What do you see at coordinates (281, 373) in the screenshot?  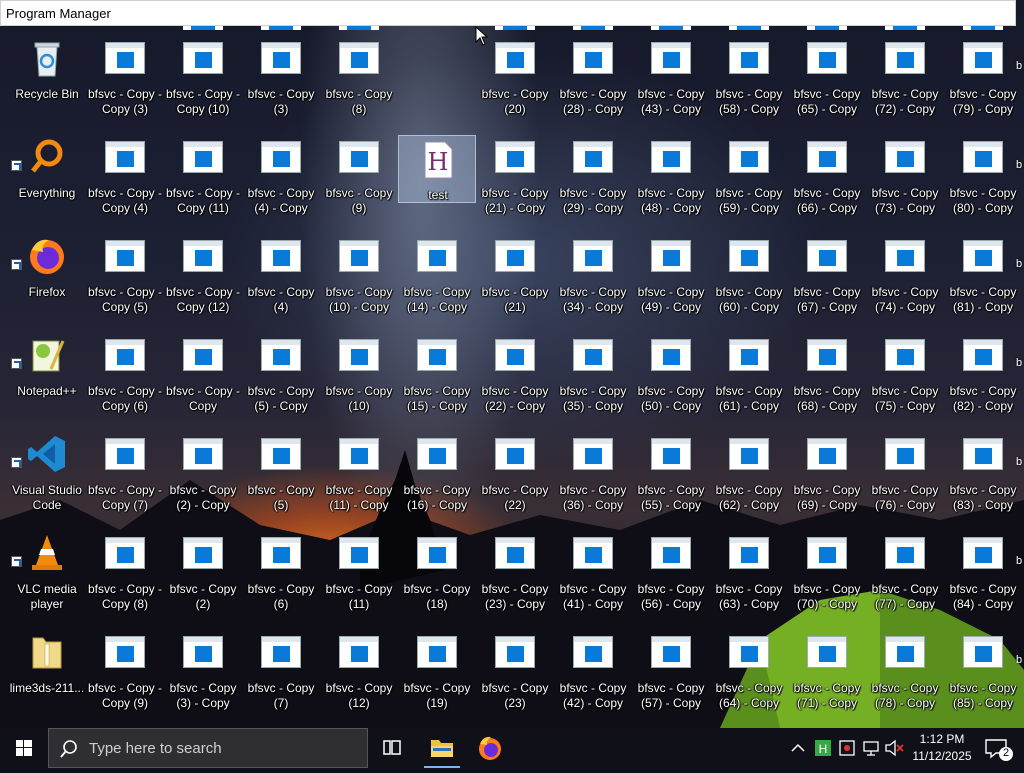 I see `desktop-icon-bfsvc-file: bfsvc - Copy (5) - Copy` at bounding box center [281, 373].